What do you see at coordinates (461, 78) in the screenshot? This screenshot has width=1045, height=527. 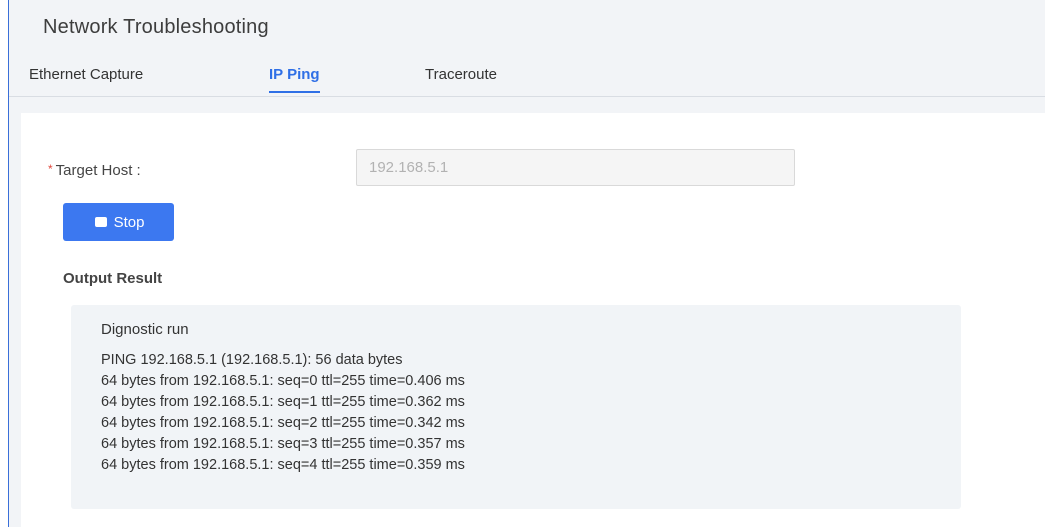 I see `tab-traceroute: Traceroute` at bounding box center [461, 78].